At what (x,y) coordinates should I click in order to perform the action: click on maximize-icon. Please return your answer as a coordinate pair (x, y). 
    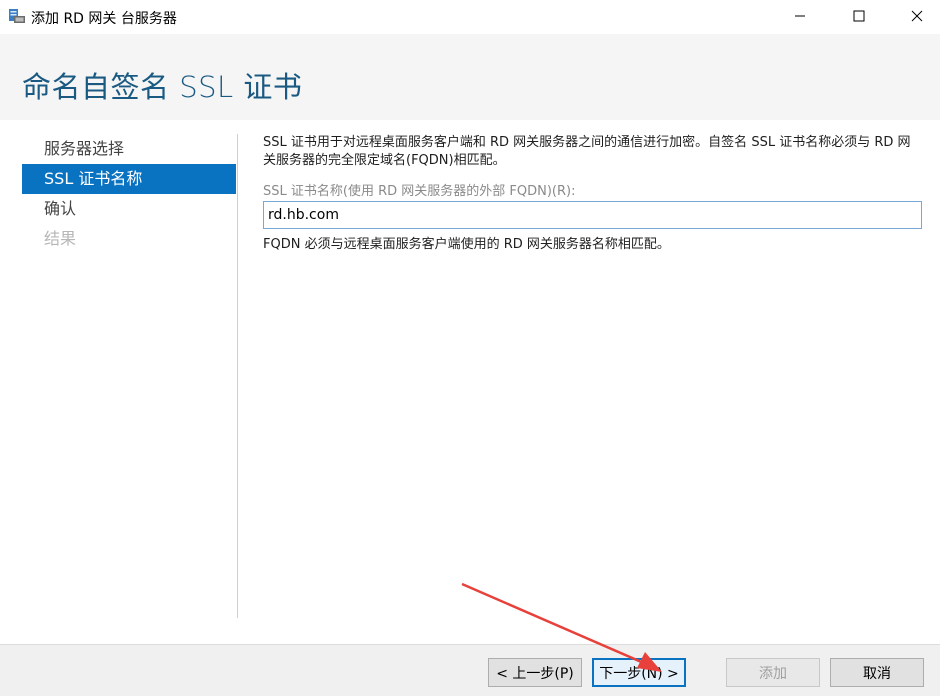
    Looking at the image, I should click on (859, 16).